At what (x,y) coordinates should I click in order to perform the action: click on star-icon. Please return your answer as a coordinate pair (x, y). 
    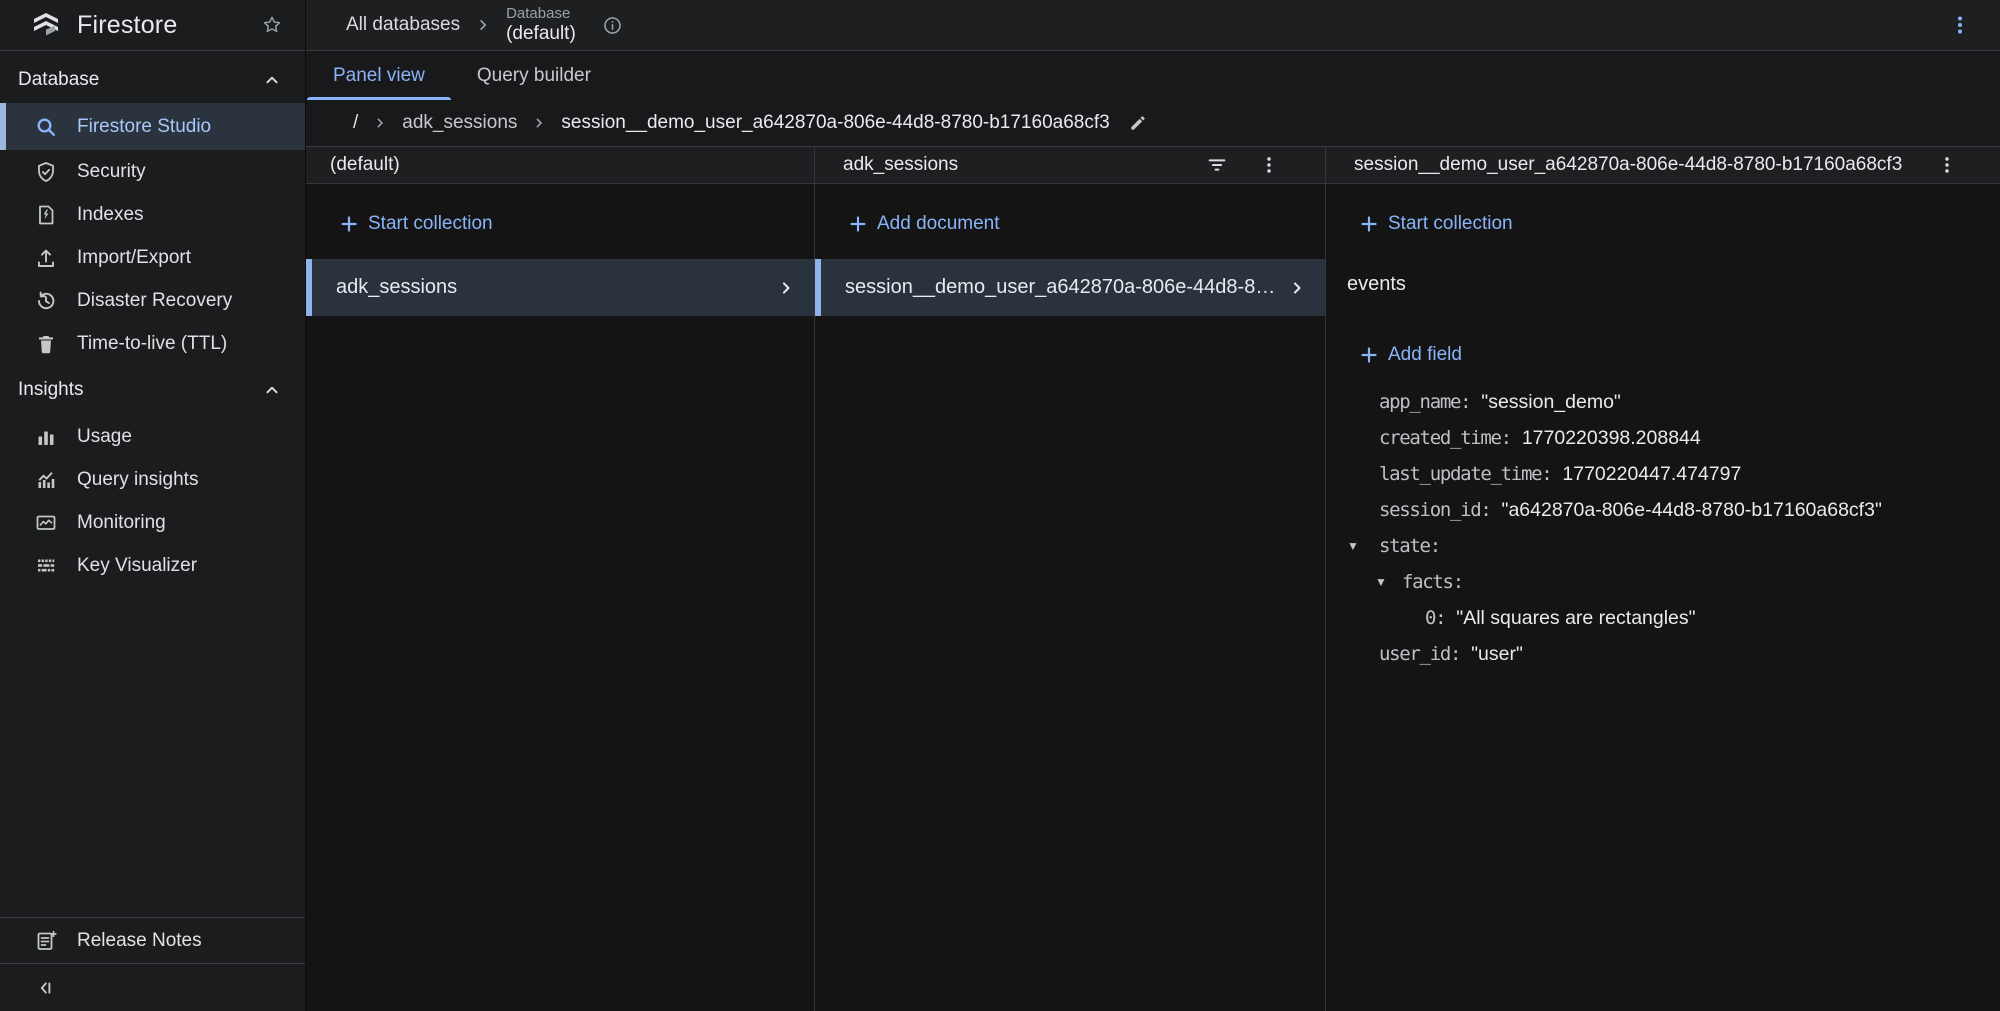
    Looking at the image, I should click on (272, 25).